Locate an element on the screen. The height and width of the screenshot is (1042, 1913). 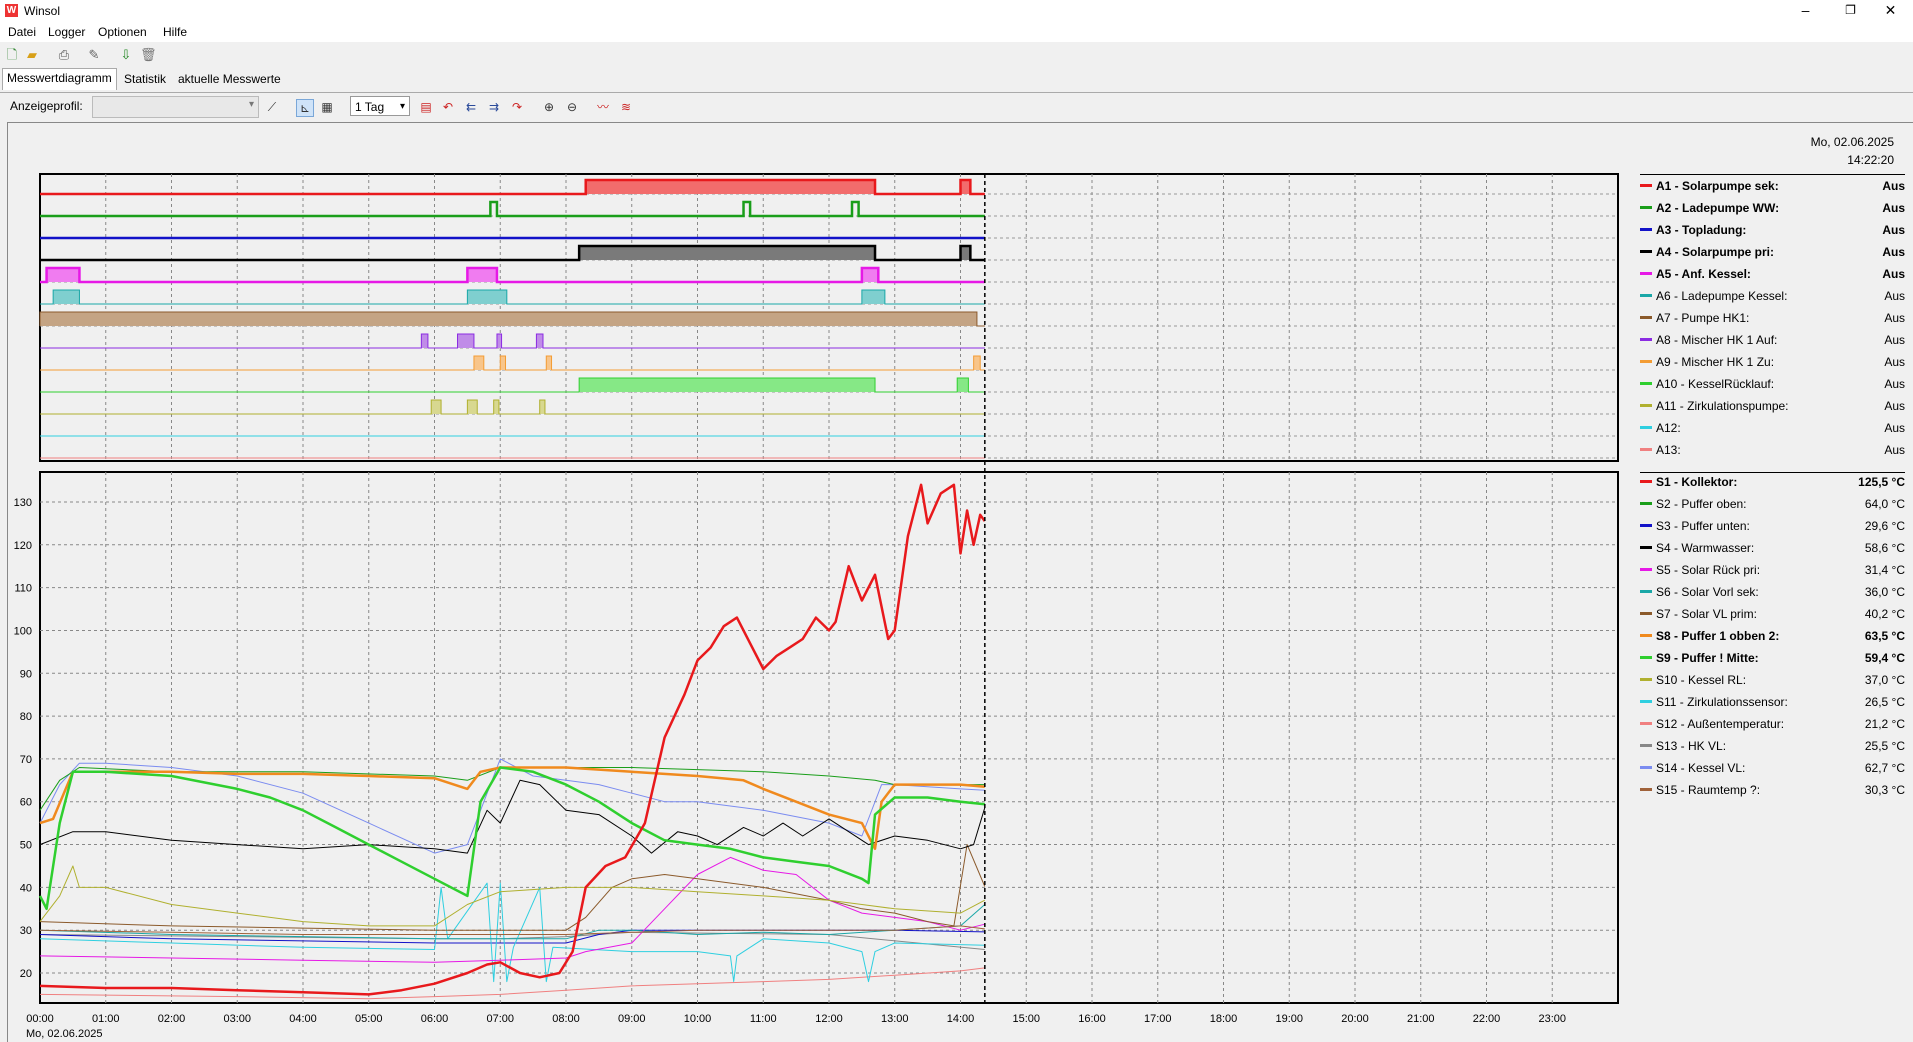
output-legend-item: A3 - Topladung: Aus is located at coordinates (1772, 230).